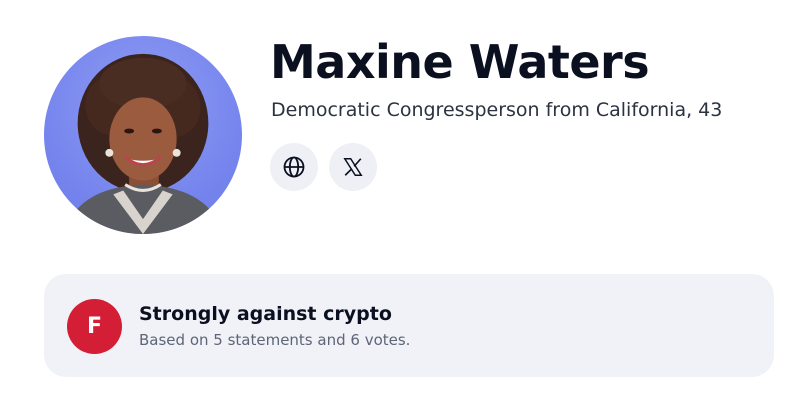  I want to click on stance-detail: Based on 5 statements and 6 votes., so click(275, 340).